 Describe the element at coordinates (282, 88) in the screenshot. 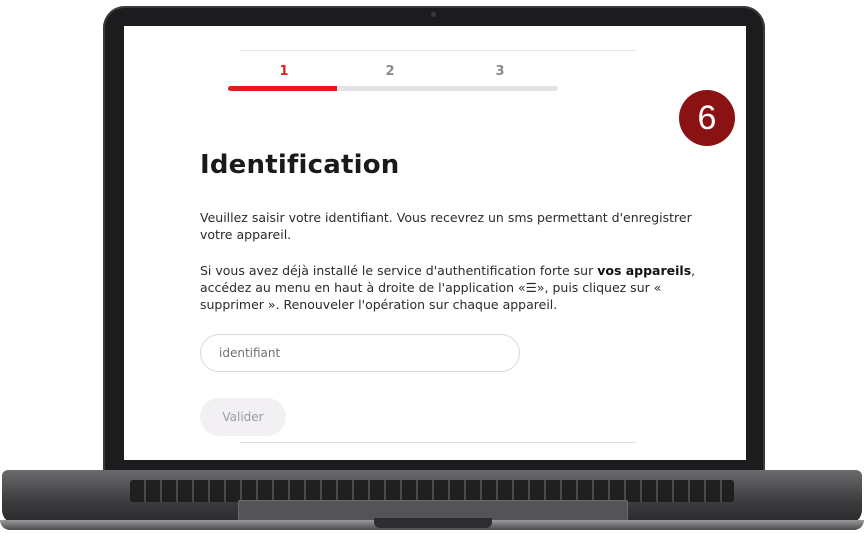

I see `progress-fill` at that location.